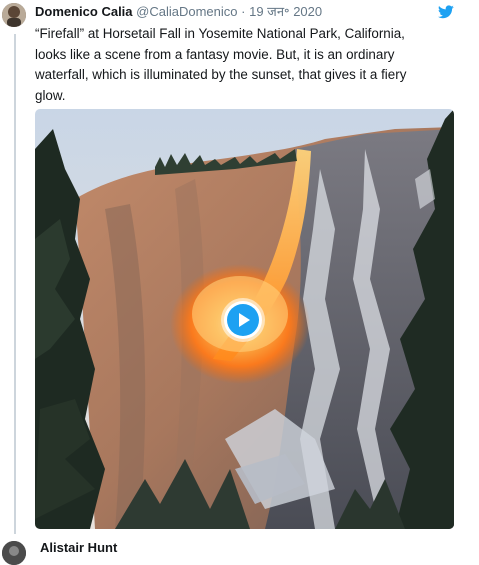 The height and width of the screenshot is (565, 479). I want to click on tweet-date: 19 जन॰ 2020, so click(285, 11).